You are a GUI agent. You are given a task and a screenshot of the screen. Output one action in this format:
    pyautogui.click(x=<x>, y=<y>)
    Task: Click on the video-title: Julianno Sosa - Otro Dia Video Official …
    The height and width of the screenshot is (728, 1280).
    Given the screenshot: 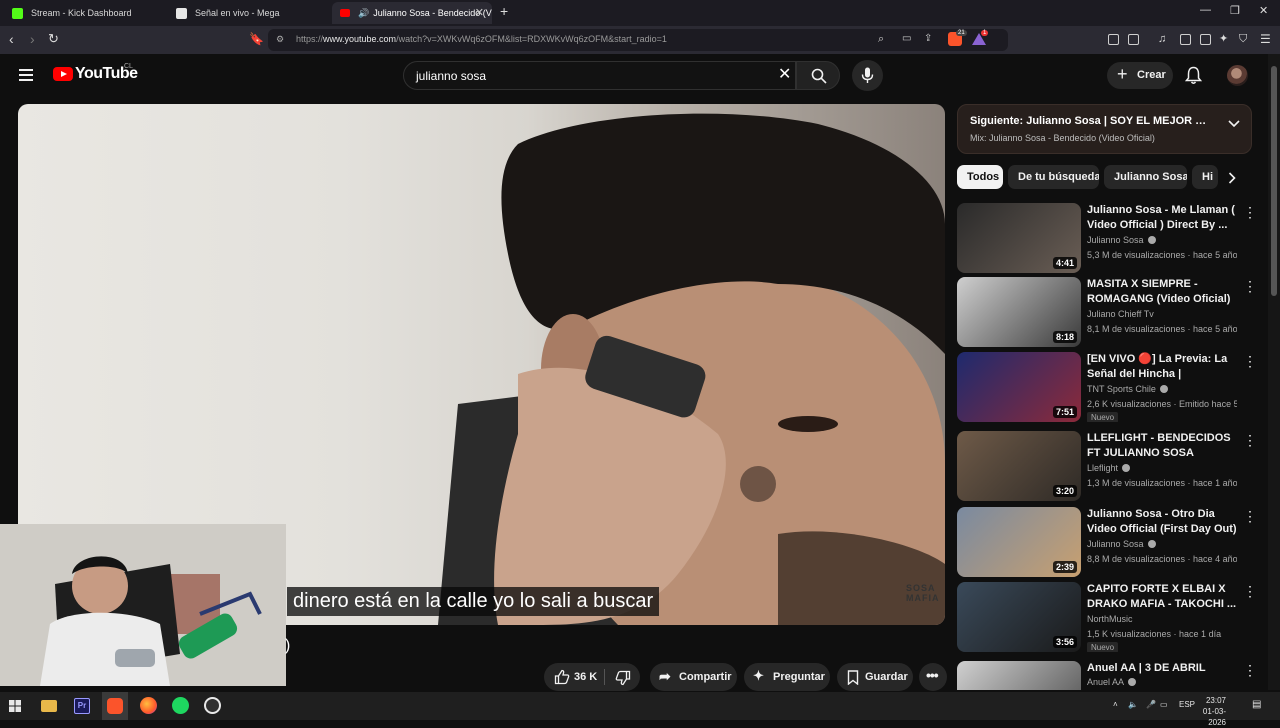 What is the action you would take?
    pyautogui.click(x=1162, y=522)
    